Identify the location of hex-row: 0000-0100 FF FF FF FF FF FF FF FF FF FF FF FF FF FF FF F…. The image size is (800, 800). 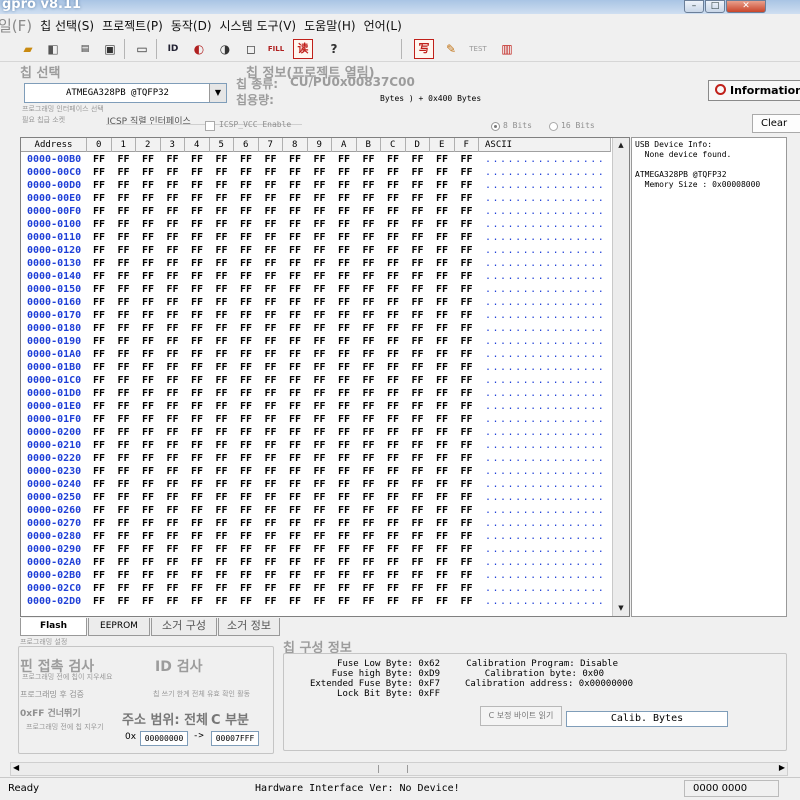
(316, 224).